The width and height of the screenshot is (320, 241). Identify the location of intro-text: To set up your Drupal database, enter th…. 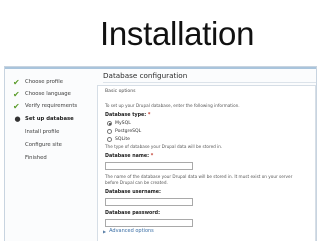
(172, 105).